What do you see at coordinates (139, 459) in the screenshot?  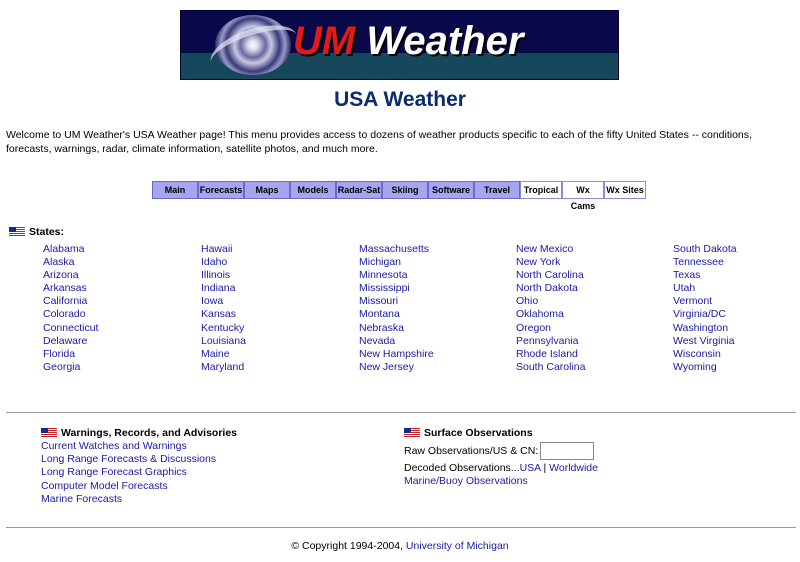 I see `warnings-link-long-range-forecasts-discussions: Long Range Forecasts & Discussions` at bounding box center [139, 459].